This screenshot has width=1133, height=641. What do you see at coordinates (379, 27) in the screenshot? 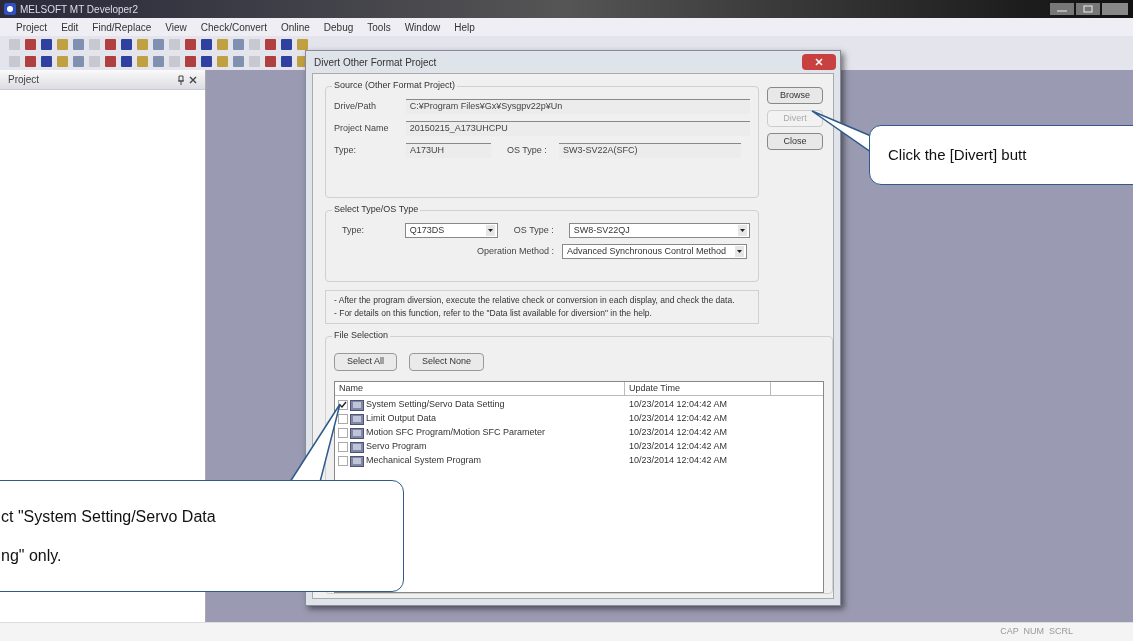
I see `menu-item: Tools` at bounding box center [379, 27].